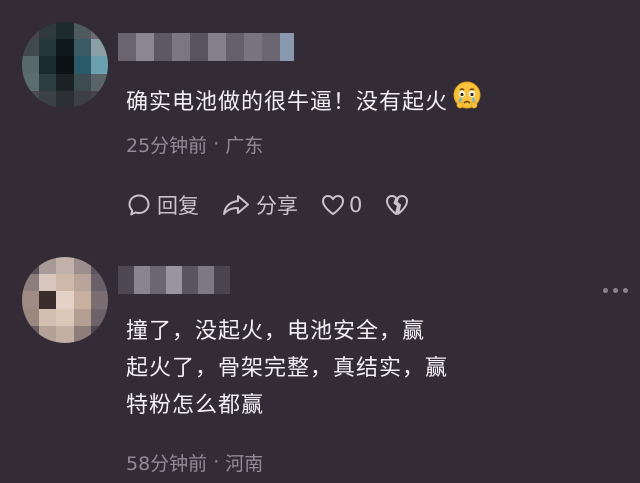 This screenshot has height=483, width=640. What do you see at coordinates (195, 405) in the screenshot?
I see `comment-text-line: 特粉怎么都赢` at bounding box center [195, 405].